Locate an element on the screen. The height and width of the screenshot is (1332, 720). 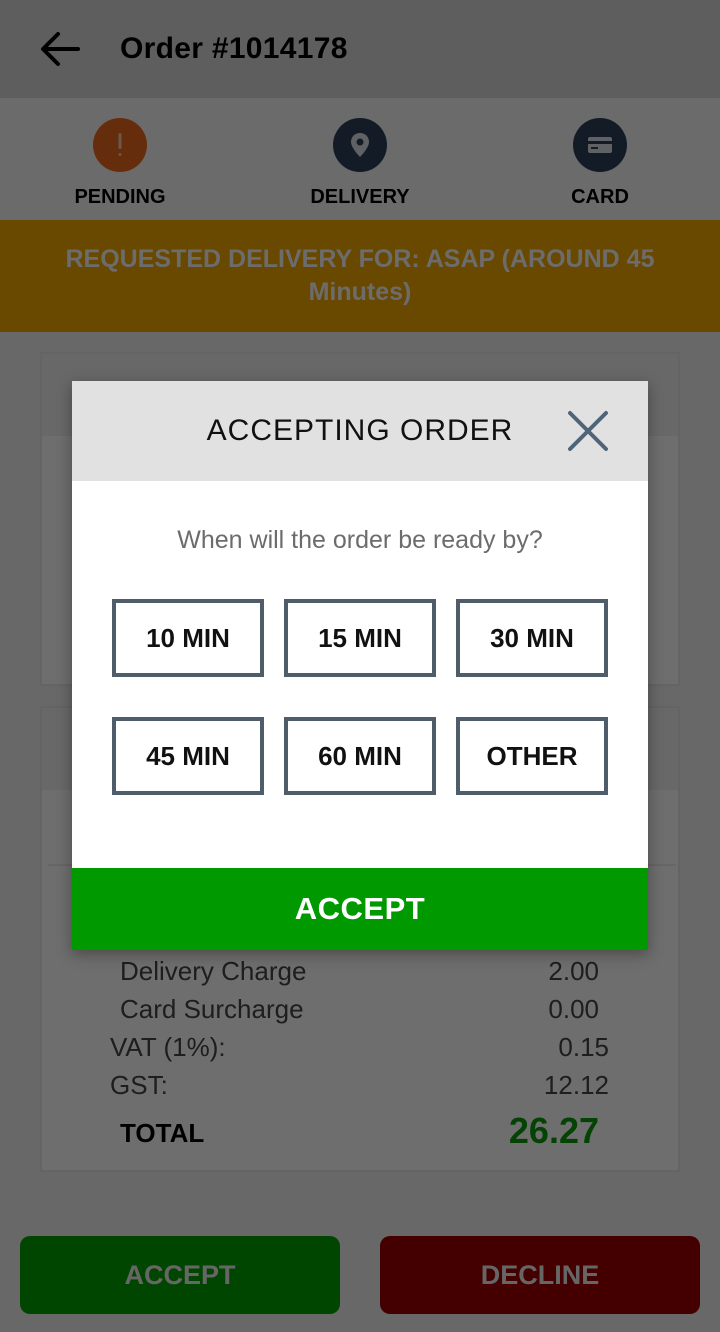
dialog-header: ACCEPTING ORDER is located at coordinates (360, 431).